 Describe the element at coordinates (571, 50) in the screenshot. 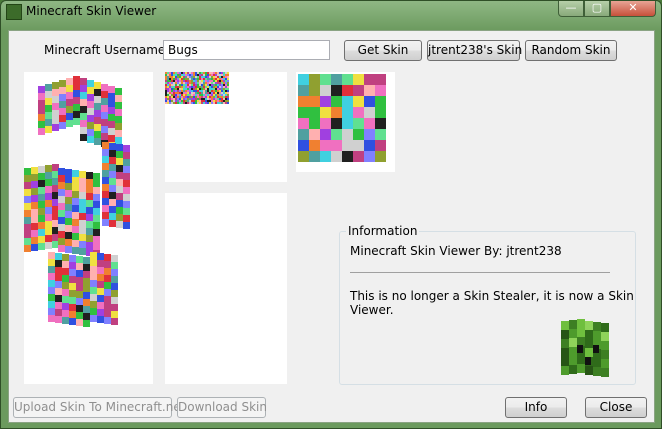

I see `random-skin-button: Random Skin` at that location.